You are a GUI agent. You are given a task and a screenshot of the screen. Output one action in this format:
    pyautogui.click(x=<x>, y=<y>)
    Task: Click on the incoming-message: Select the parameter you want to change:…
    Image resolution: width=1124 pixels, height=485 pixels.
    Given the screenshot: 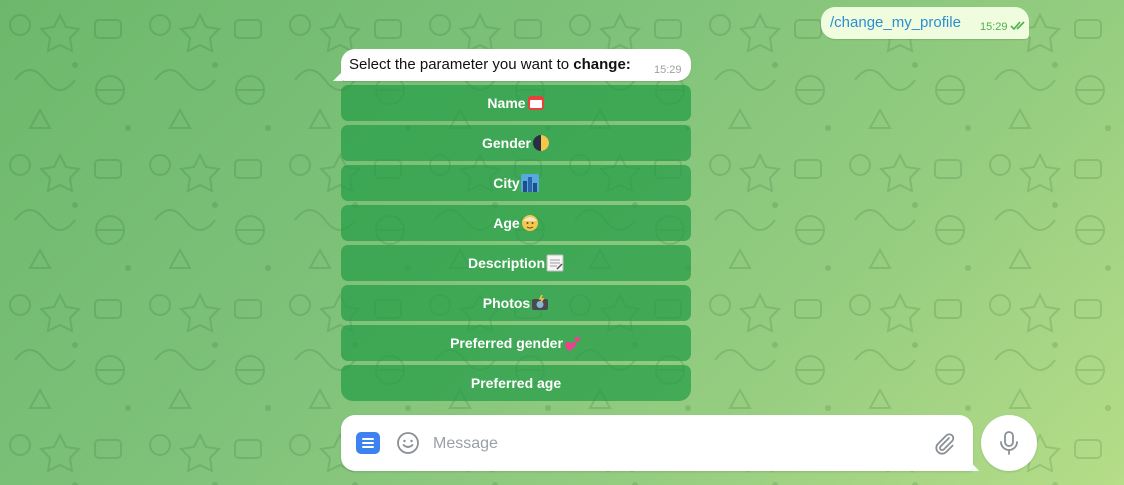 What is the action you would take?
    pyautogui.click(x=516, y=65)
    